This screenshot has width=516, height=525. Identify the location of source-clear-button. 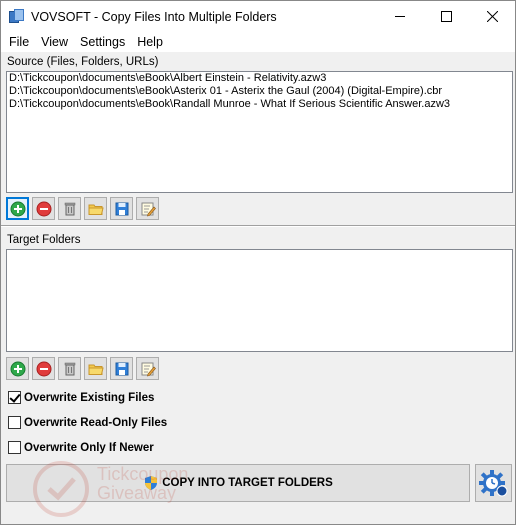
(69, 208).